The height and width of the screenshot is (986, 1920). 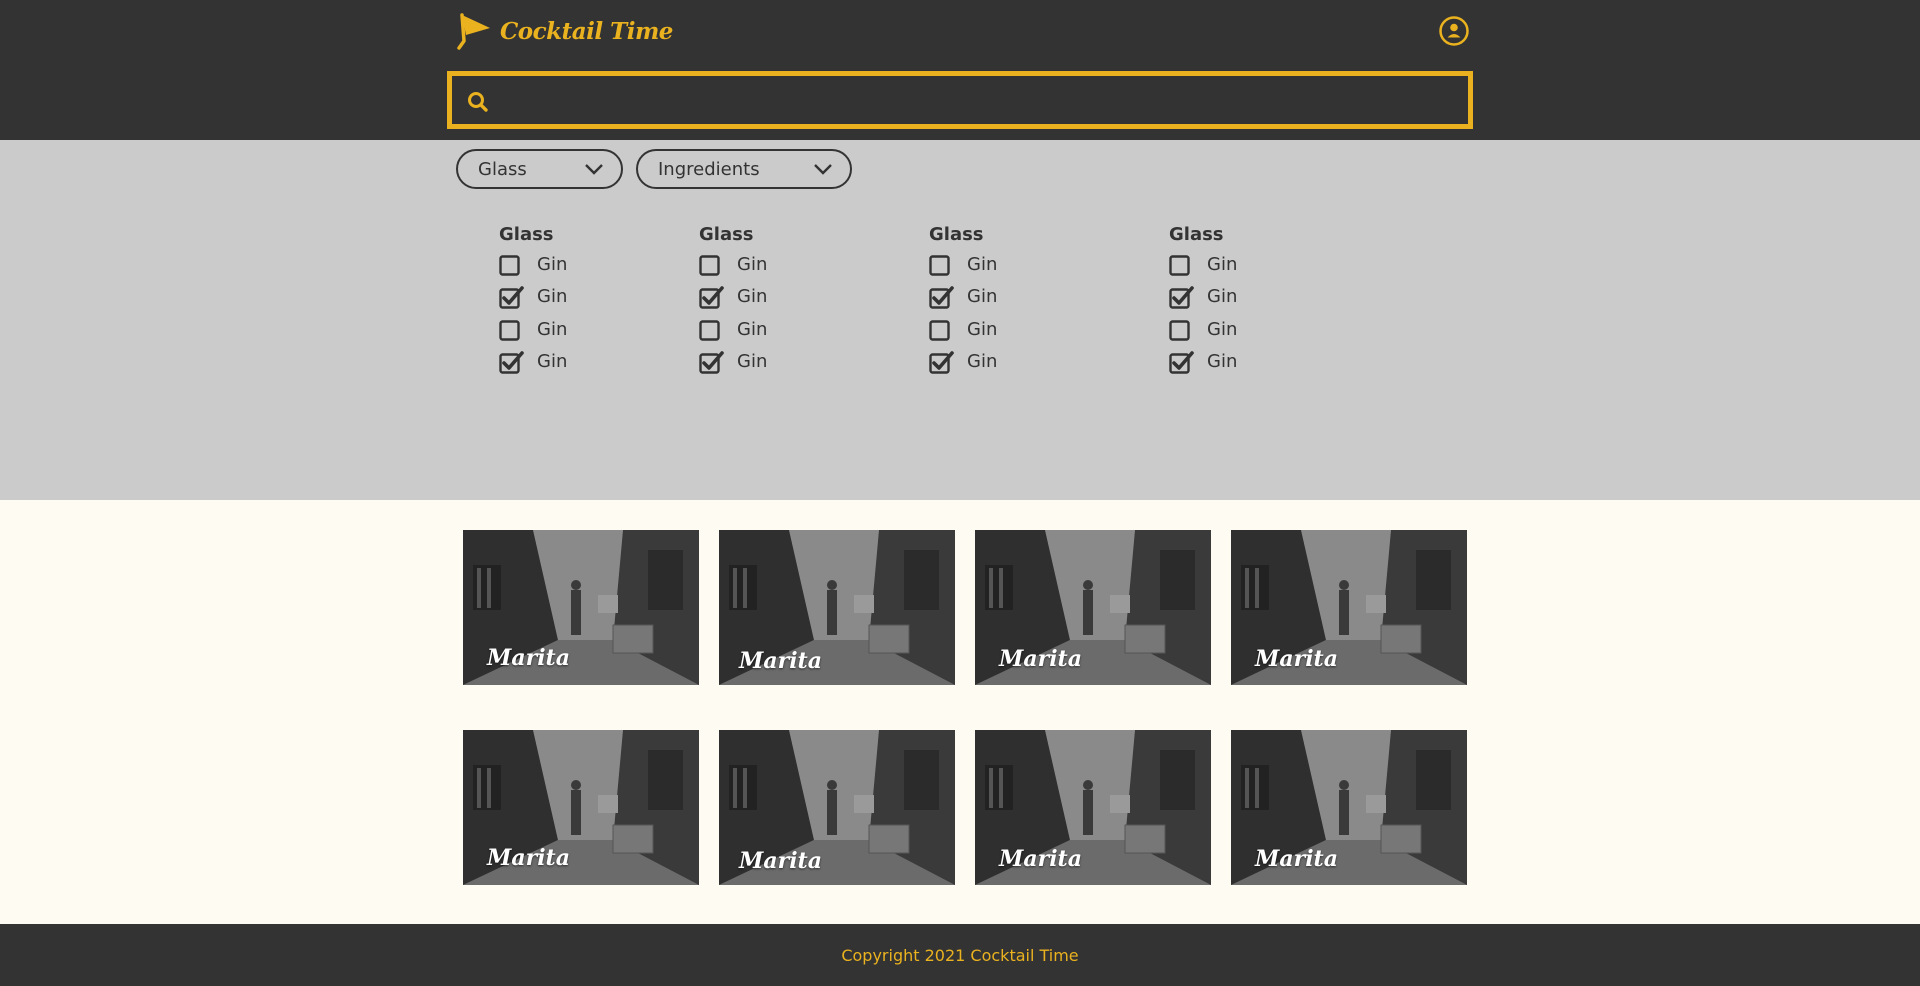 I want to click on top-bar: Cocktail Time, so click(x=960, y=70).